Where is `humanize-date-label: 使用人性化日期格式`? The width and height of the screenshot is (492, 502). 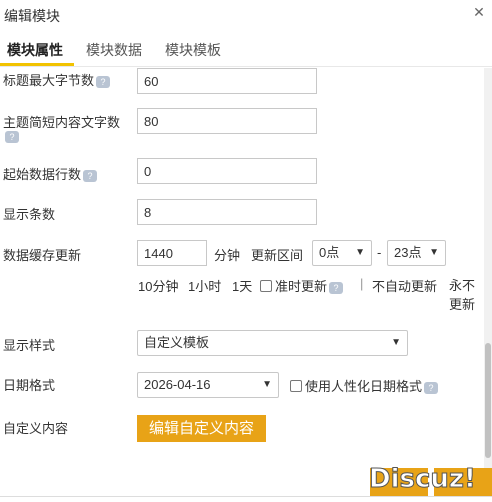
humanize-date-label: 使用人性化日期格式 is located at coordinates (364, 386).